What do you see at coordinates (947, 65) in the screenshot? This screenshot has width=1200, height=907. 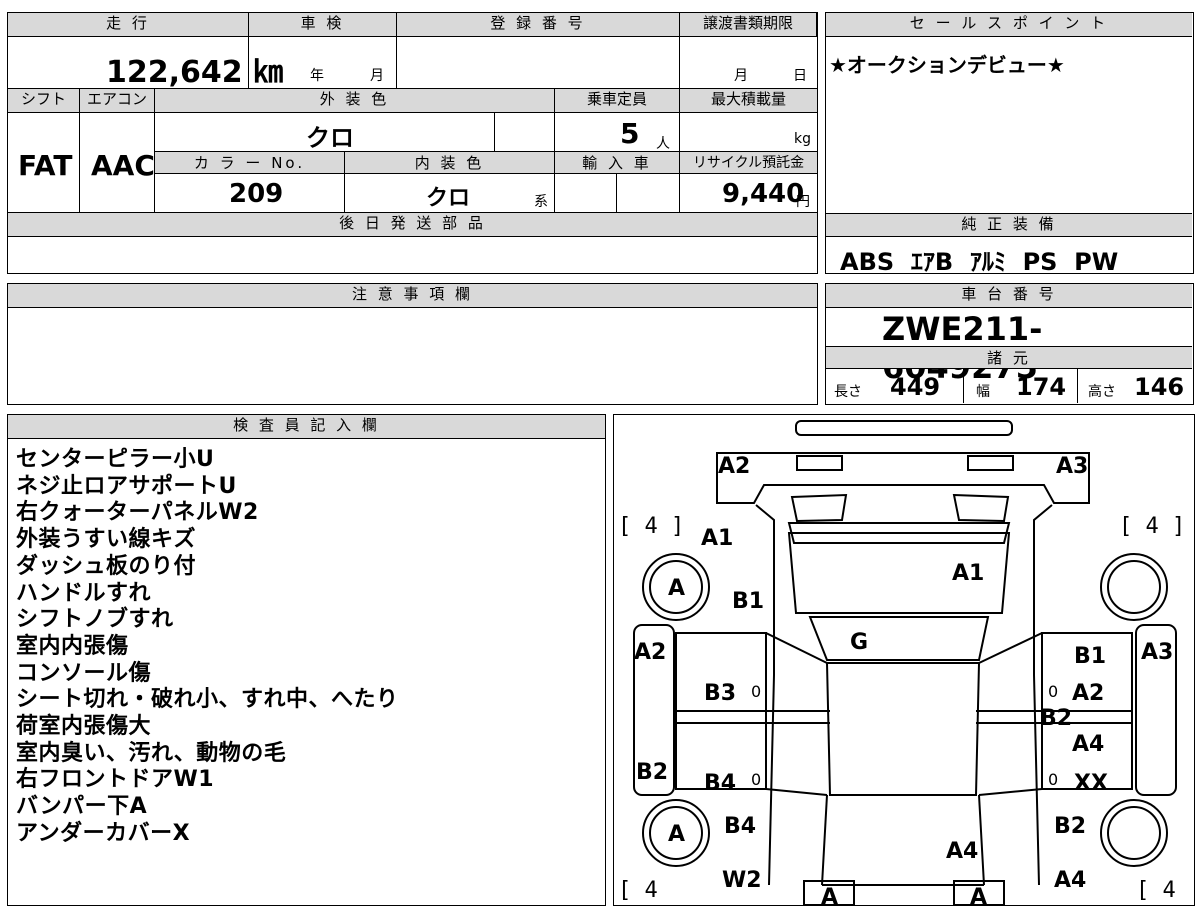 I see `sales-point-text: ★オークションデビュー★` at bounding box center [947, 65].